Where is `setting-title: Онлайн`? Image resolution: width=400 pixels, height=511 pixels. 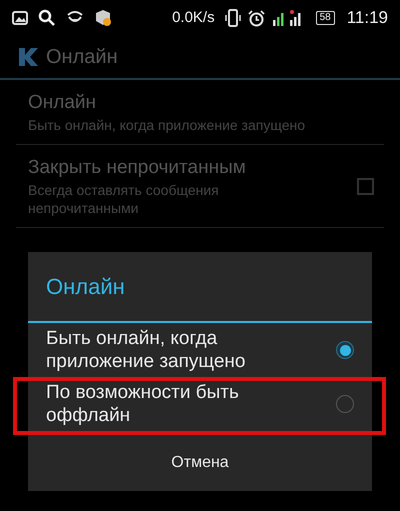
setting-title: Онлайн is located at coordinates (63, 103).